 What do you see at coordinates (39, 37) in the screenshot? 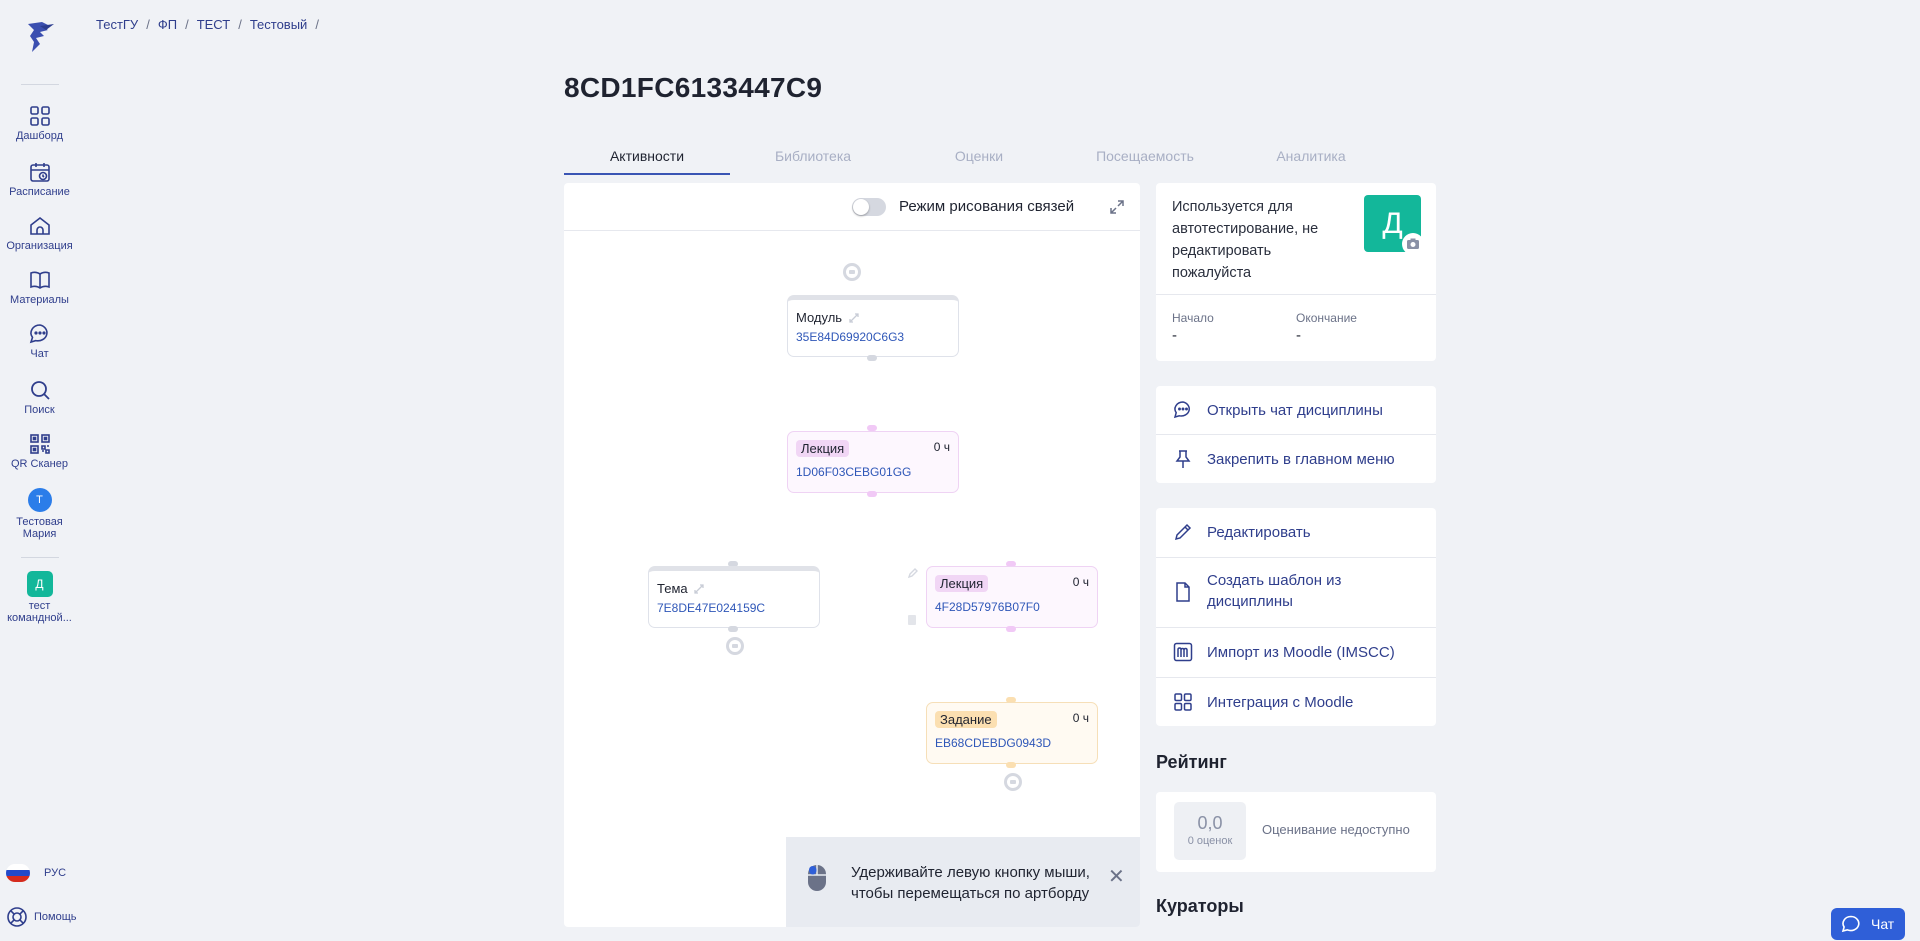
I see `logo-icon` at bounding box center [39, 37].